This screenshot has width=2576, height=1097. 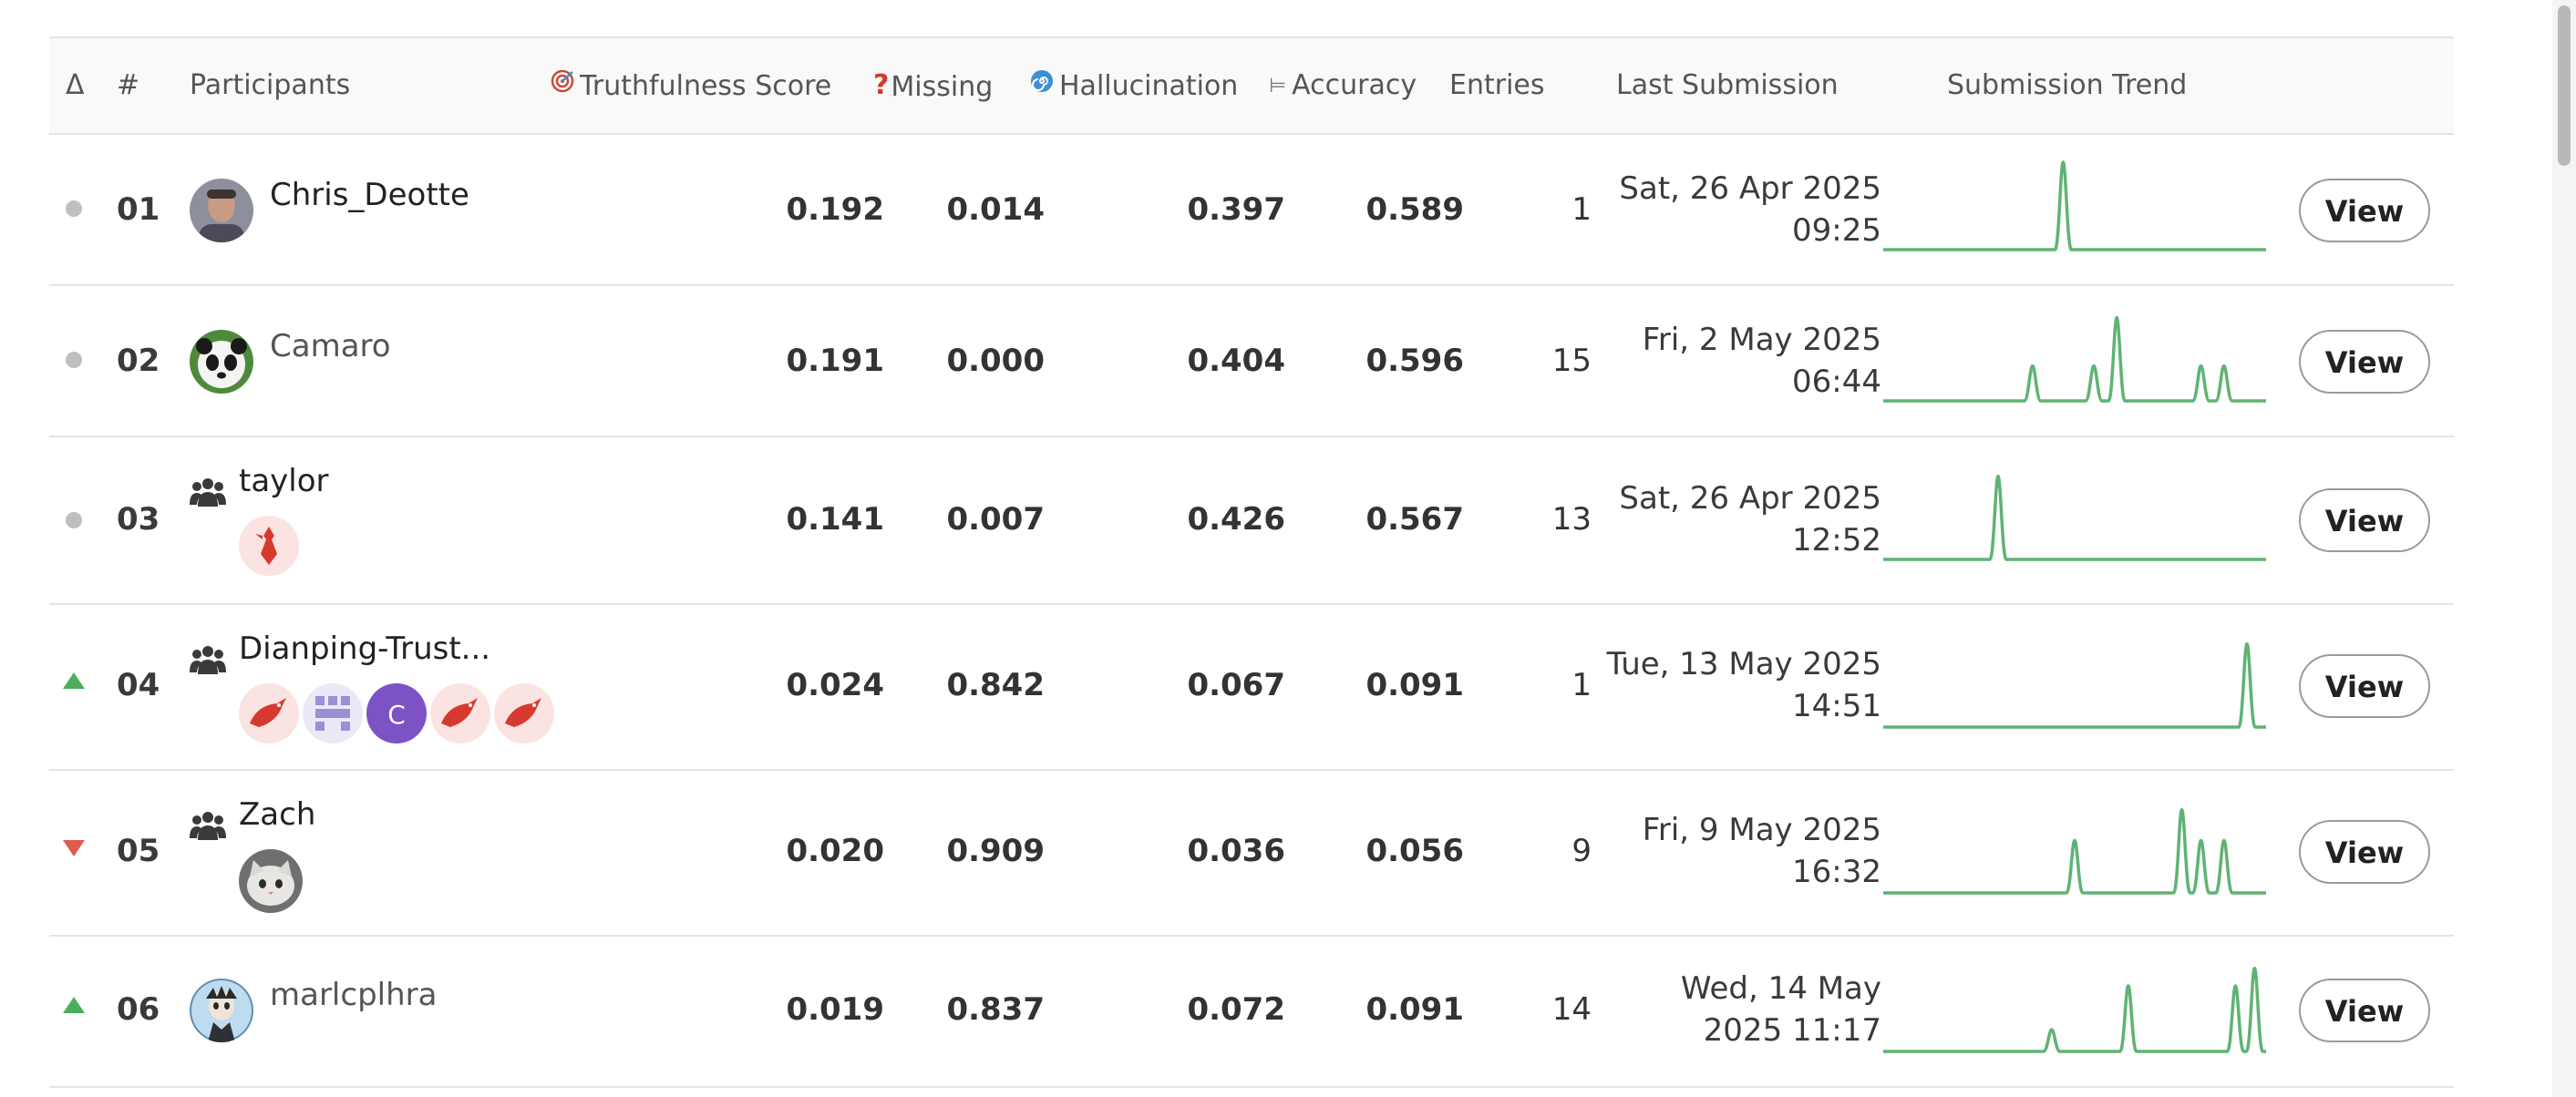 What do you see at coordinates (1414, 519) in the screenshot?
I see `accuracy-score: 0.567` at bounding box center [1414, 519].